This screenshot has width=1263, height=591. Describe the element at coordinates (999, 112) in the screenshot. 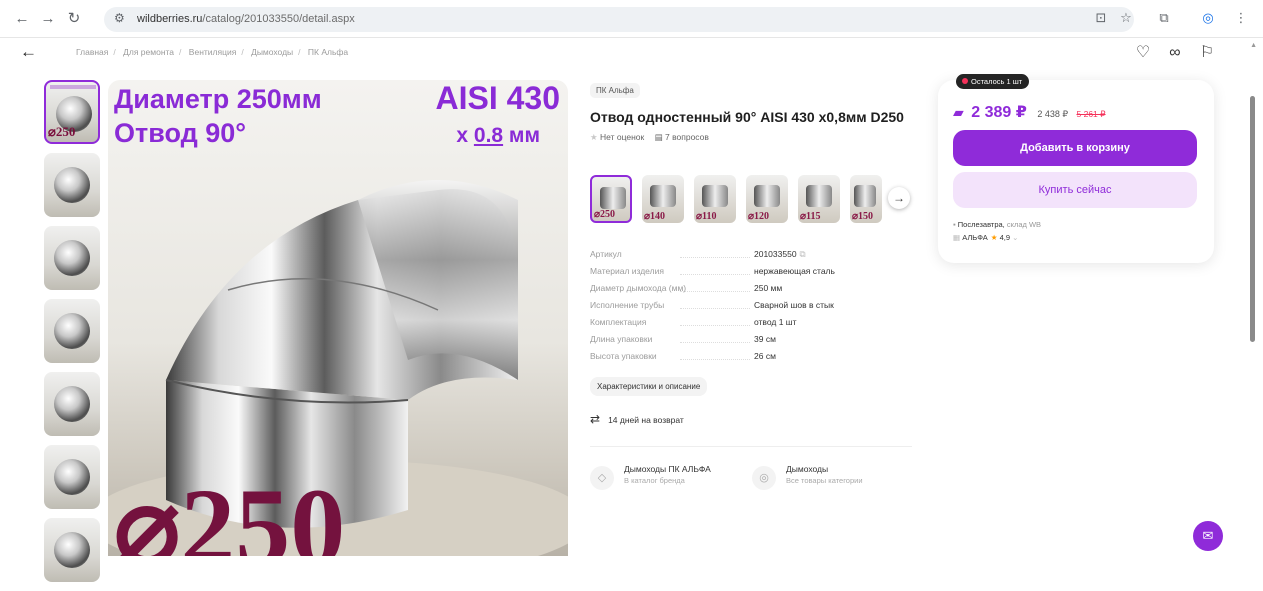

I see `wallet-price: 2 389 ₽` at that location.